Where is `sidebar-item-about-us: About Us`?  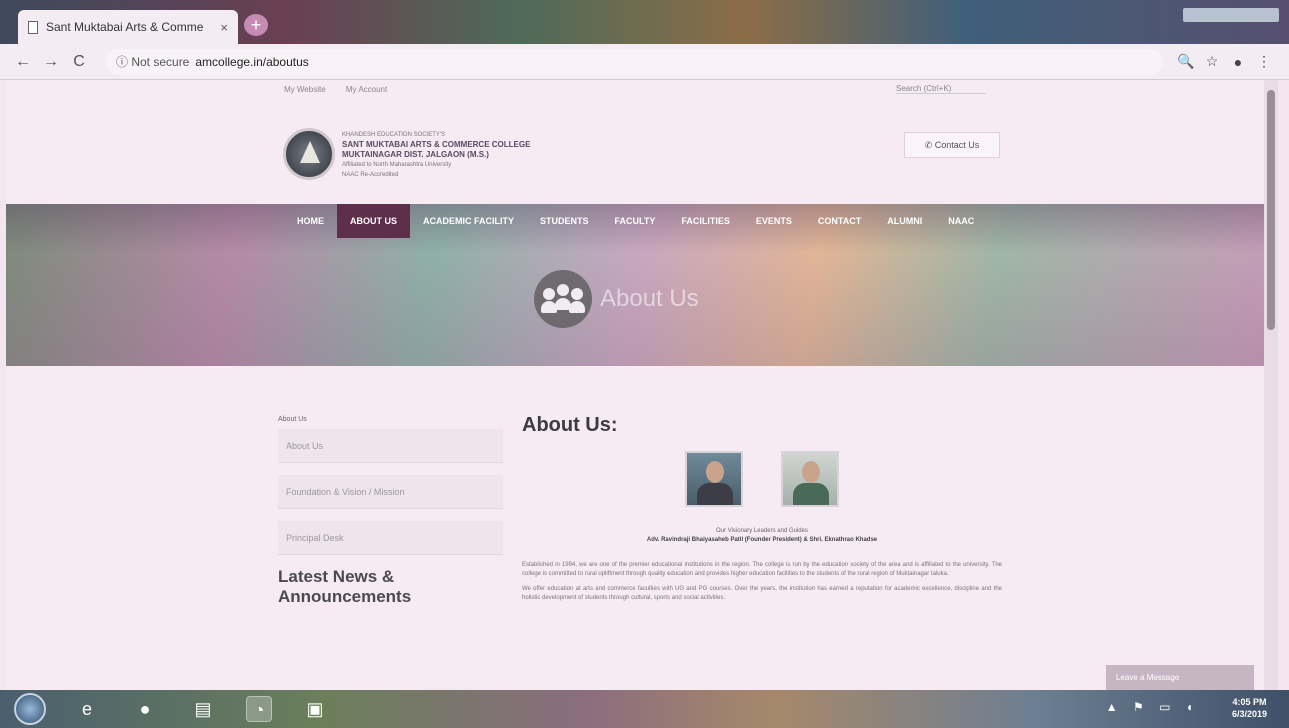
sidebar-item-about-us: About Us is located at coordinates (390, 446).